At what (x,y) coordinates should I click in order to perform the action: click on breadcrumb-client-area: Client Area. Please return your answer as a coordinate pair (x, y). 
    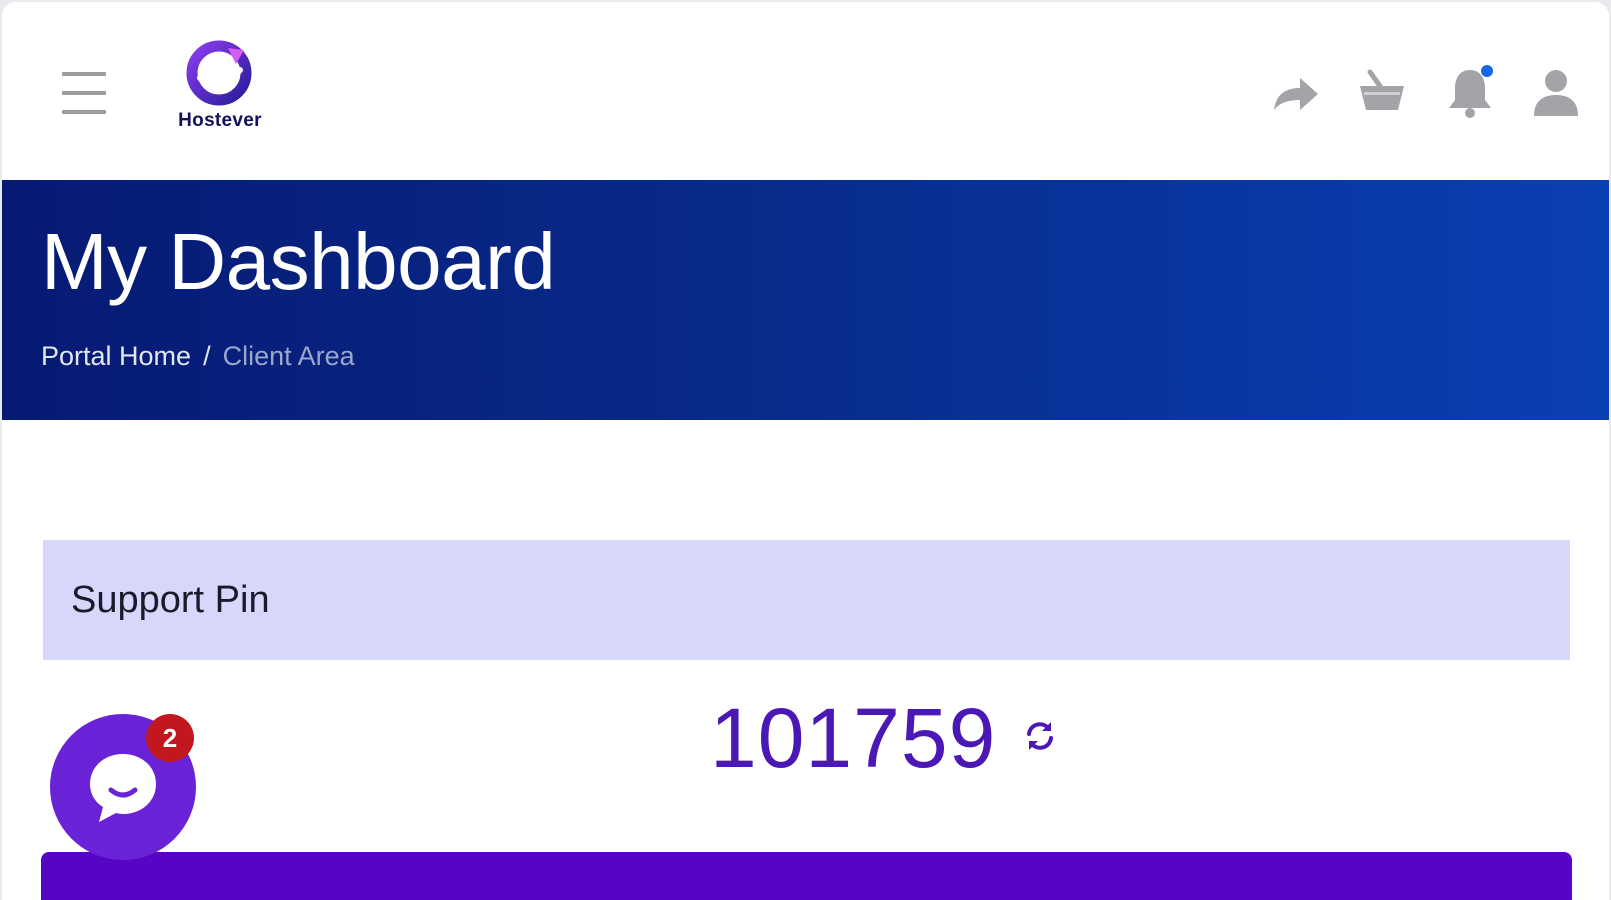
    Looking at the image, I should click on (288, 356).